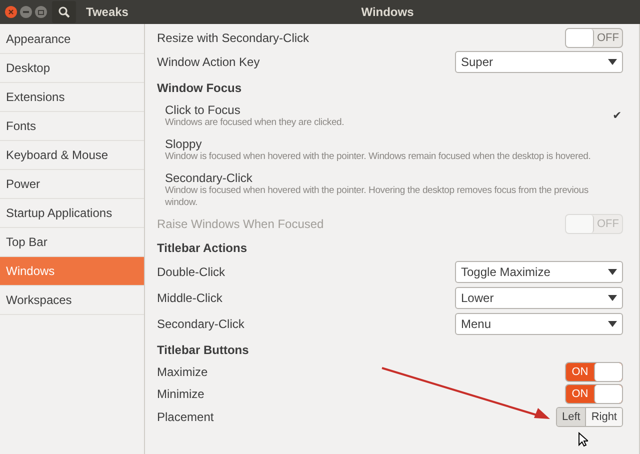 The height and width of the screenshot is (454, 640). I want to click on setting-label: Middle-Click, so click(189, 298).